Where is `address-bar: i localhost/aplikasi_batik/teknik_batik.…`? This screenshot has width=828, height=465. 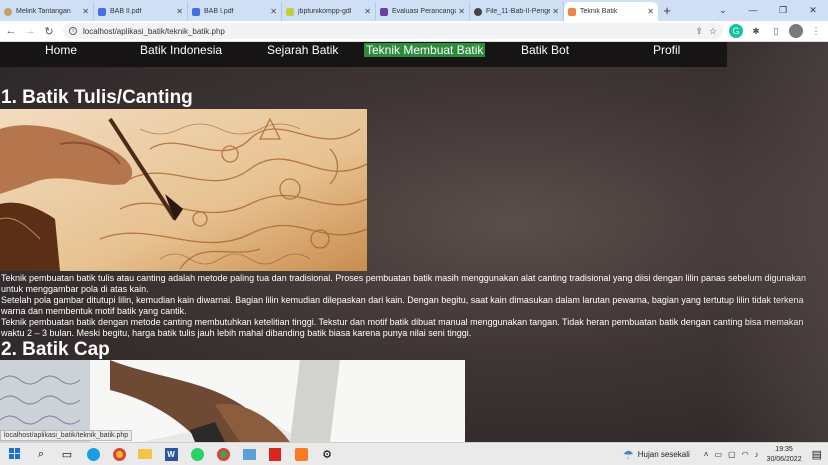 address-bar: i localhost/aplikasi_batik/teknik_batik.… is located at coordinates (393, 31).